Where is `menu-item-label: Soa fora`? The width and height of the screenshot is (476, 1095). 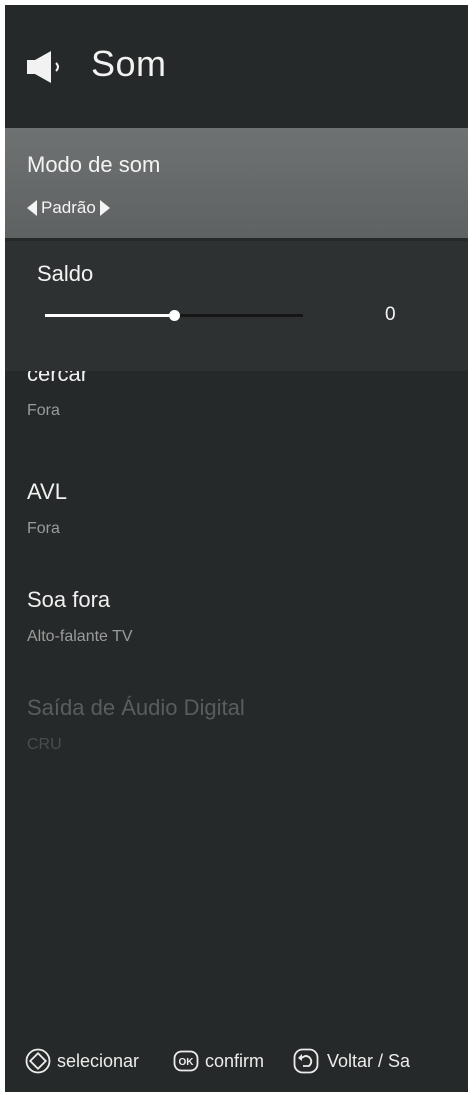
menu-item-label: Soa fora is located at coordinates (69, 599).